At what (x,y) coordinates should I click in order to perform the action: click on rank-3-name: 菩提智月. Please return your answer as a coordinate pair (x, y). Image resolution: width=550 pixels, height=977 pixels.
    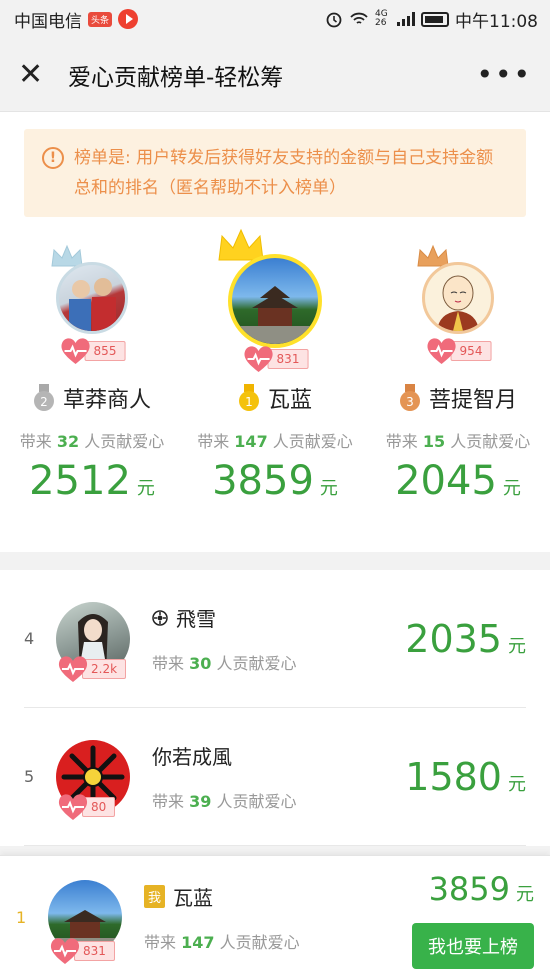
    Looking at the image, I should click on (472, 400).